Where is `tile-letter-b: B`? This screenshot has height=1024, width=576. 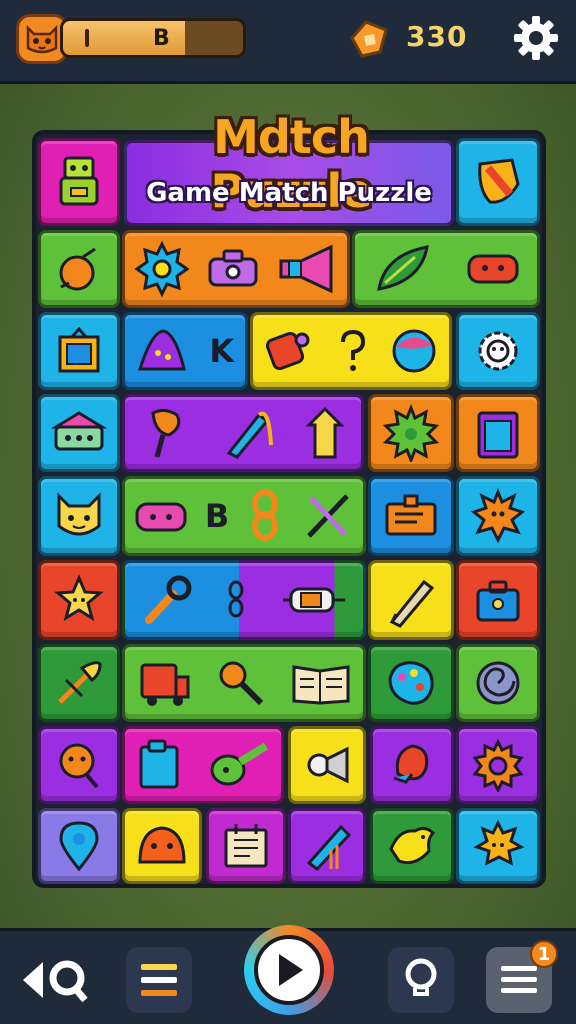
tile-letter-b: B is located at coordinates (217, 516).